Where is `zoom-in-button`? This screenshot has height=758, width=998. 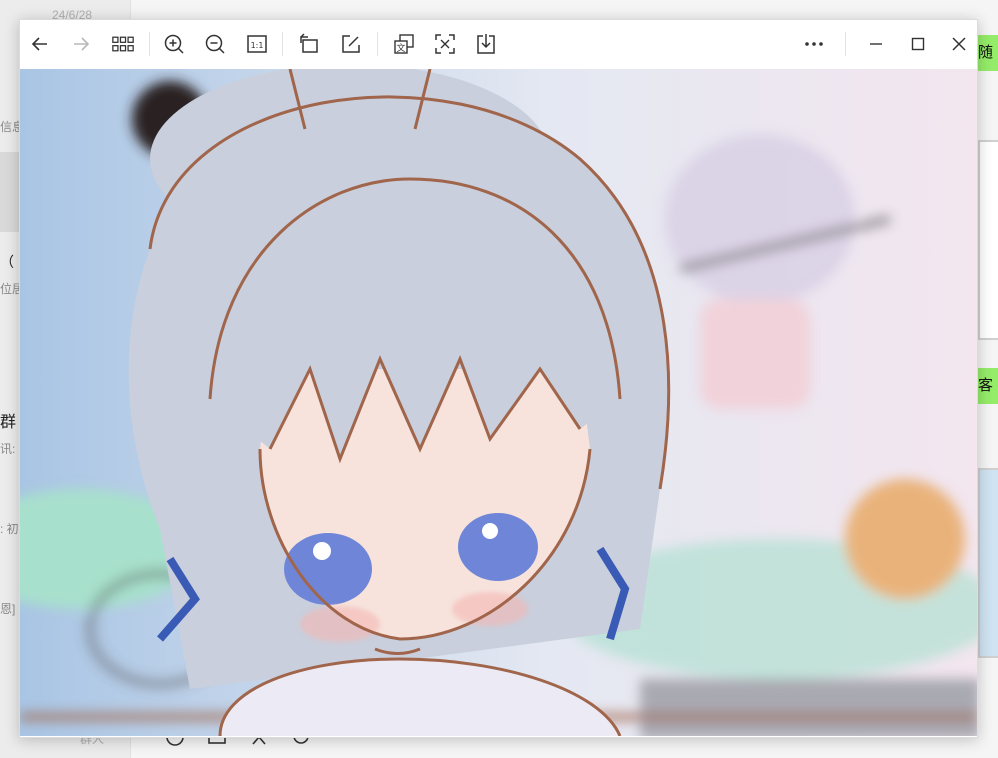
zoom-in-button is located at coordinates (174, 44).